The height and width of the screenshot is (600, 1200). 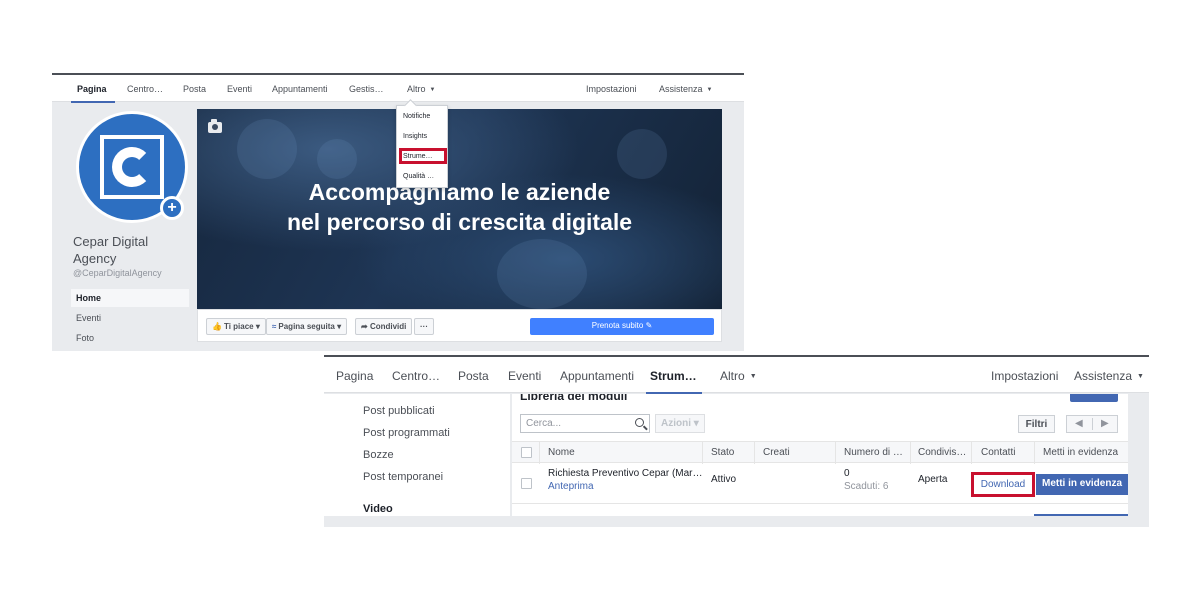 What do you see at coordinates (111, 250) in the screenshot?
I see `page-name: Cepar Digital Agency` at bounding box center [111, 250].